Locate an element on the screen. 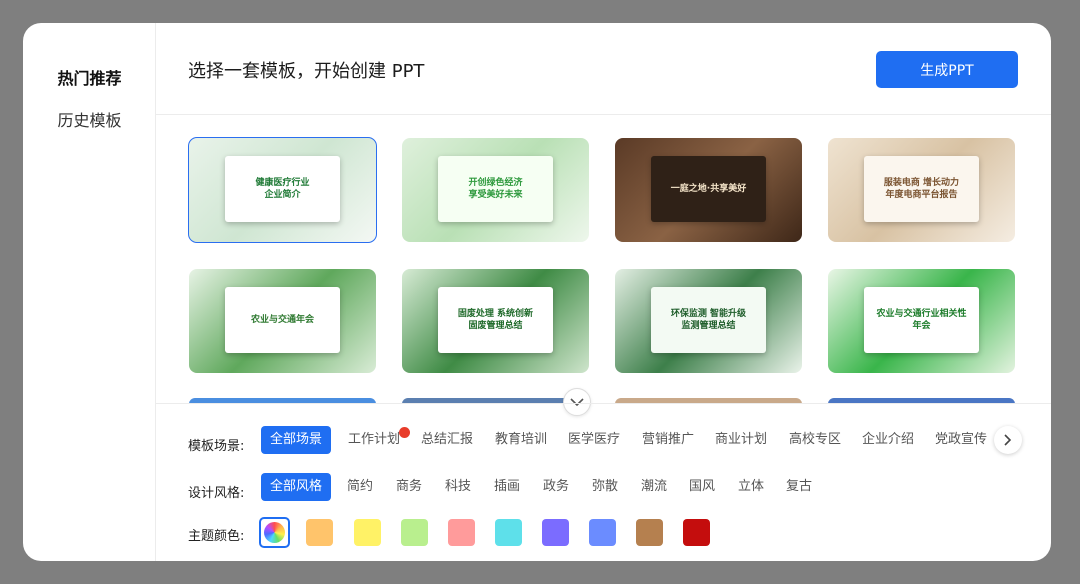 Image resolution: width=1080 pixels, height=584 pixels. template-card: 一庭之地·共享美好 is located at coordinates (708, 190).